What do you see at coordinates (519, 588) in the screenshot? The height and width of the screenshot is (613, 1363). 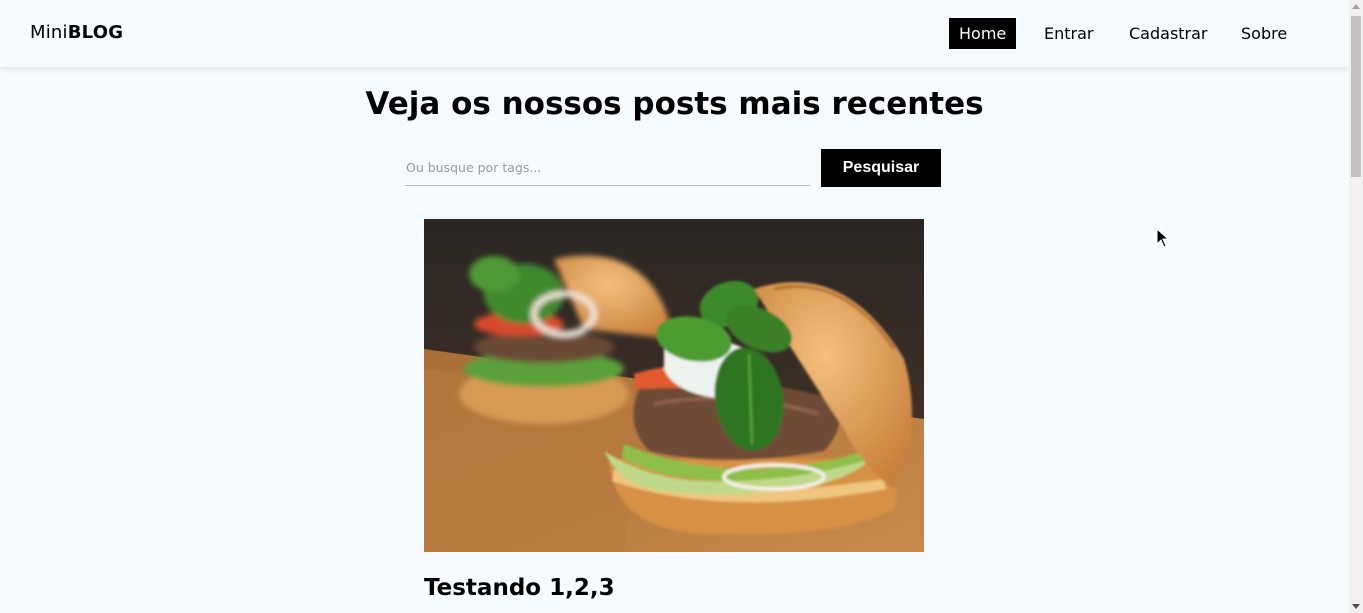 I see `post-title: Testando 1,2,3` at bounding box center [519, 588].